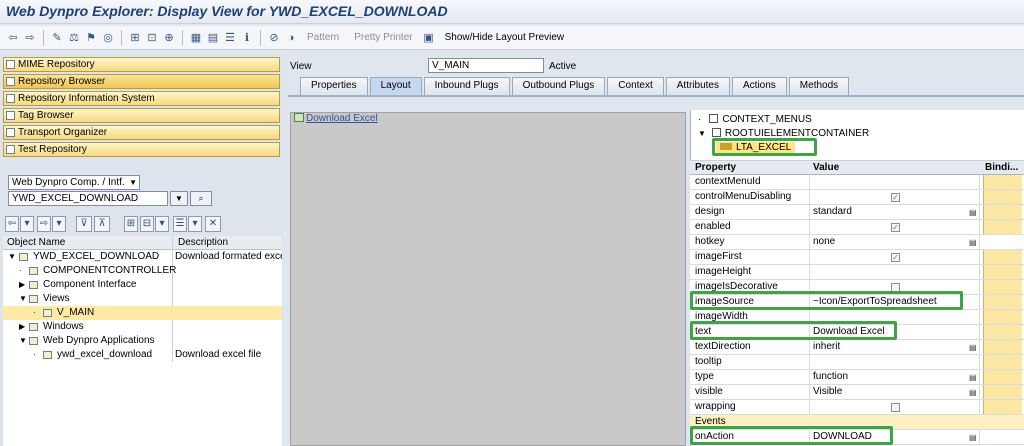 This screenshot has height=446, width=1024. Describe the element at coordinates (142, 299) in the screenshot. I see `tree-node-views: ▼ Views` at that location.